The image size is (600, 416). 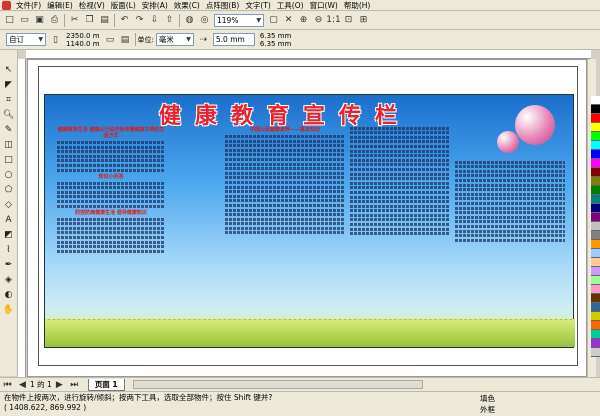 What do you see at coordinates (303, 20) in the screenshot?
I see `zoom-in-icon: ⊕` at bounding box center [303, 20].